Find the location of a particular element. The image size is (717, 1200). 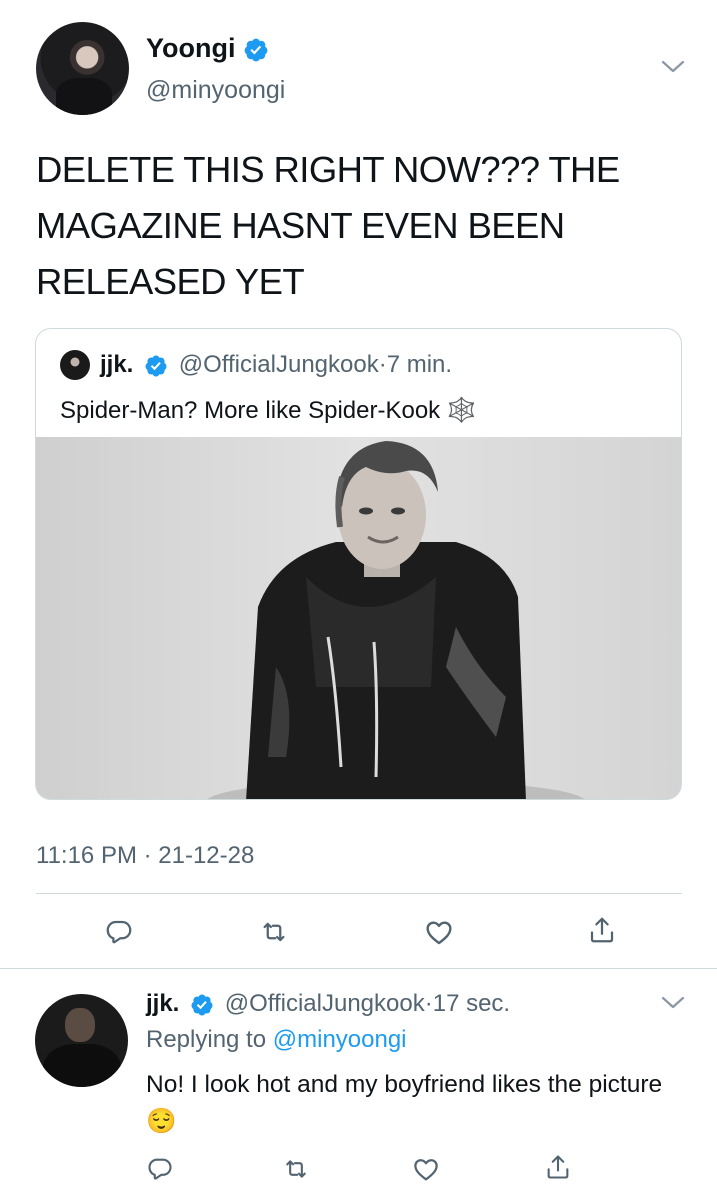

replying-to-label: Replying to is located at coordinates (206, 1039).